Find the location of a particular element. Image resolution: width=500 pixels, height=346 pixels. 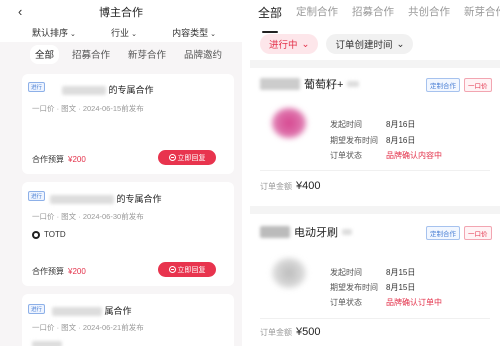

order-row: 发起时间 8月16日 is located at coordinates (373, 124).